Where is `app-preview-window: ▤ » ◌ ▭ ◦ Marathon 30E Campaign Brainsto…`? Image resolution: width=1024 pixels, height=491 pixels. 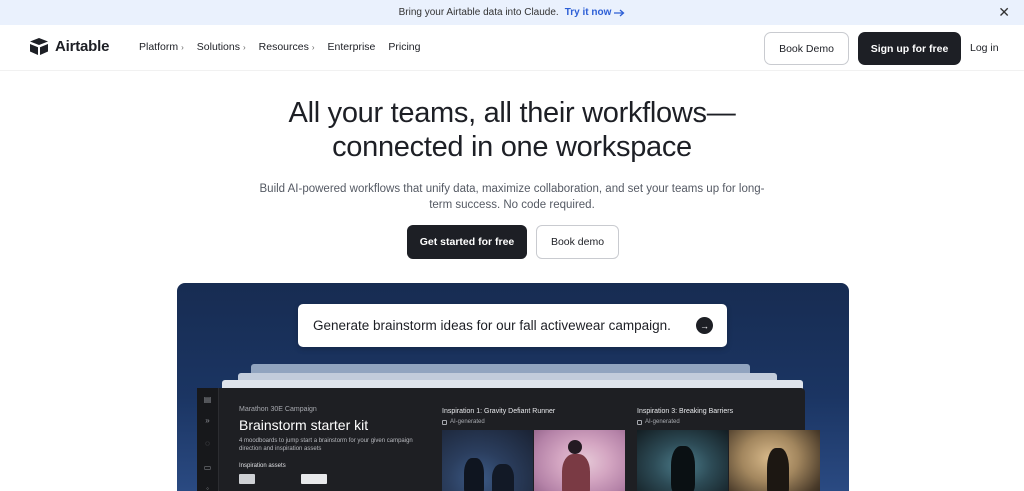 app-preview-window: ▤ » ◌ ▭ ◦ Marathon 30E Campaign Brainsto… is located at coordinates (508, 439).